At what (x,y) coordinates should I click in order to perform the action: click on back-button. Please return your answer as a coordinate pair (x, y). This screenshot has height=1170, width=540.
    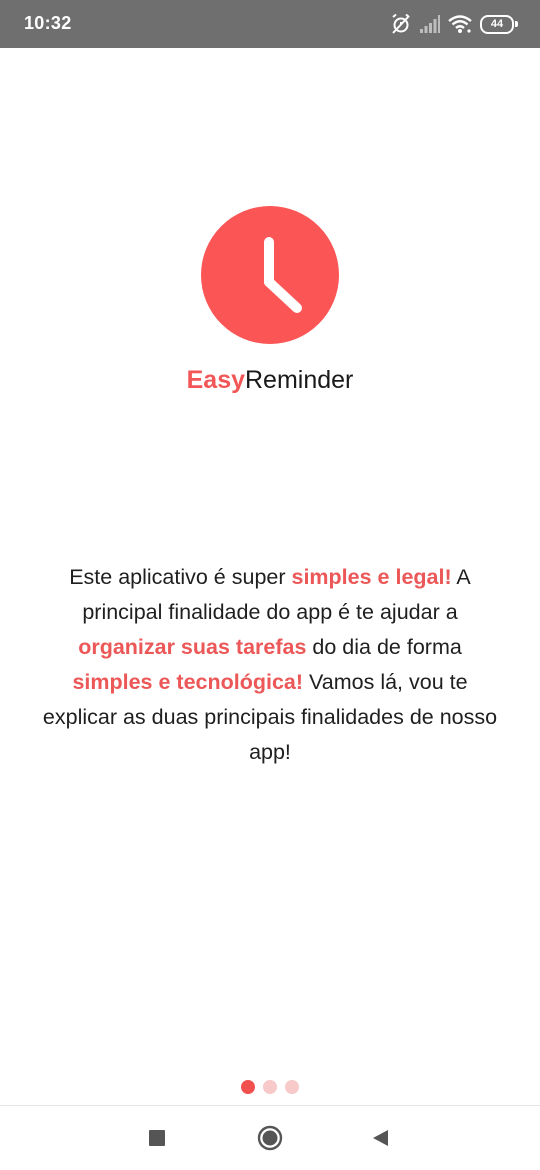
    Looking at the image, I should click on (380, 1138).